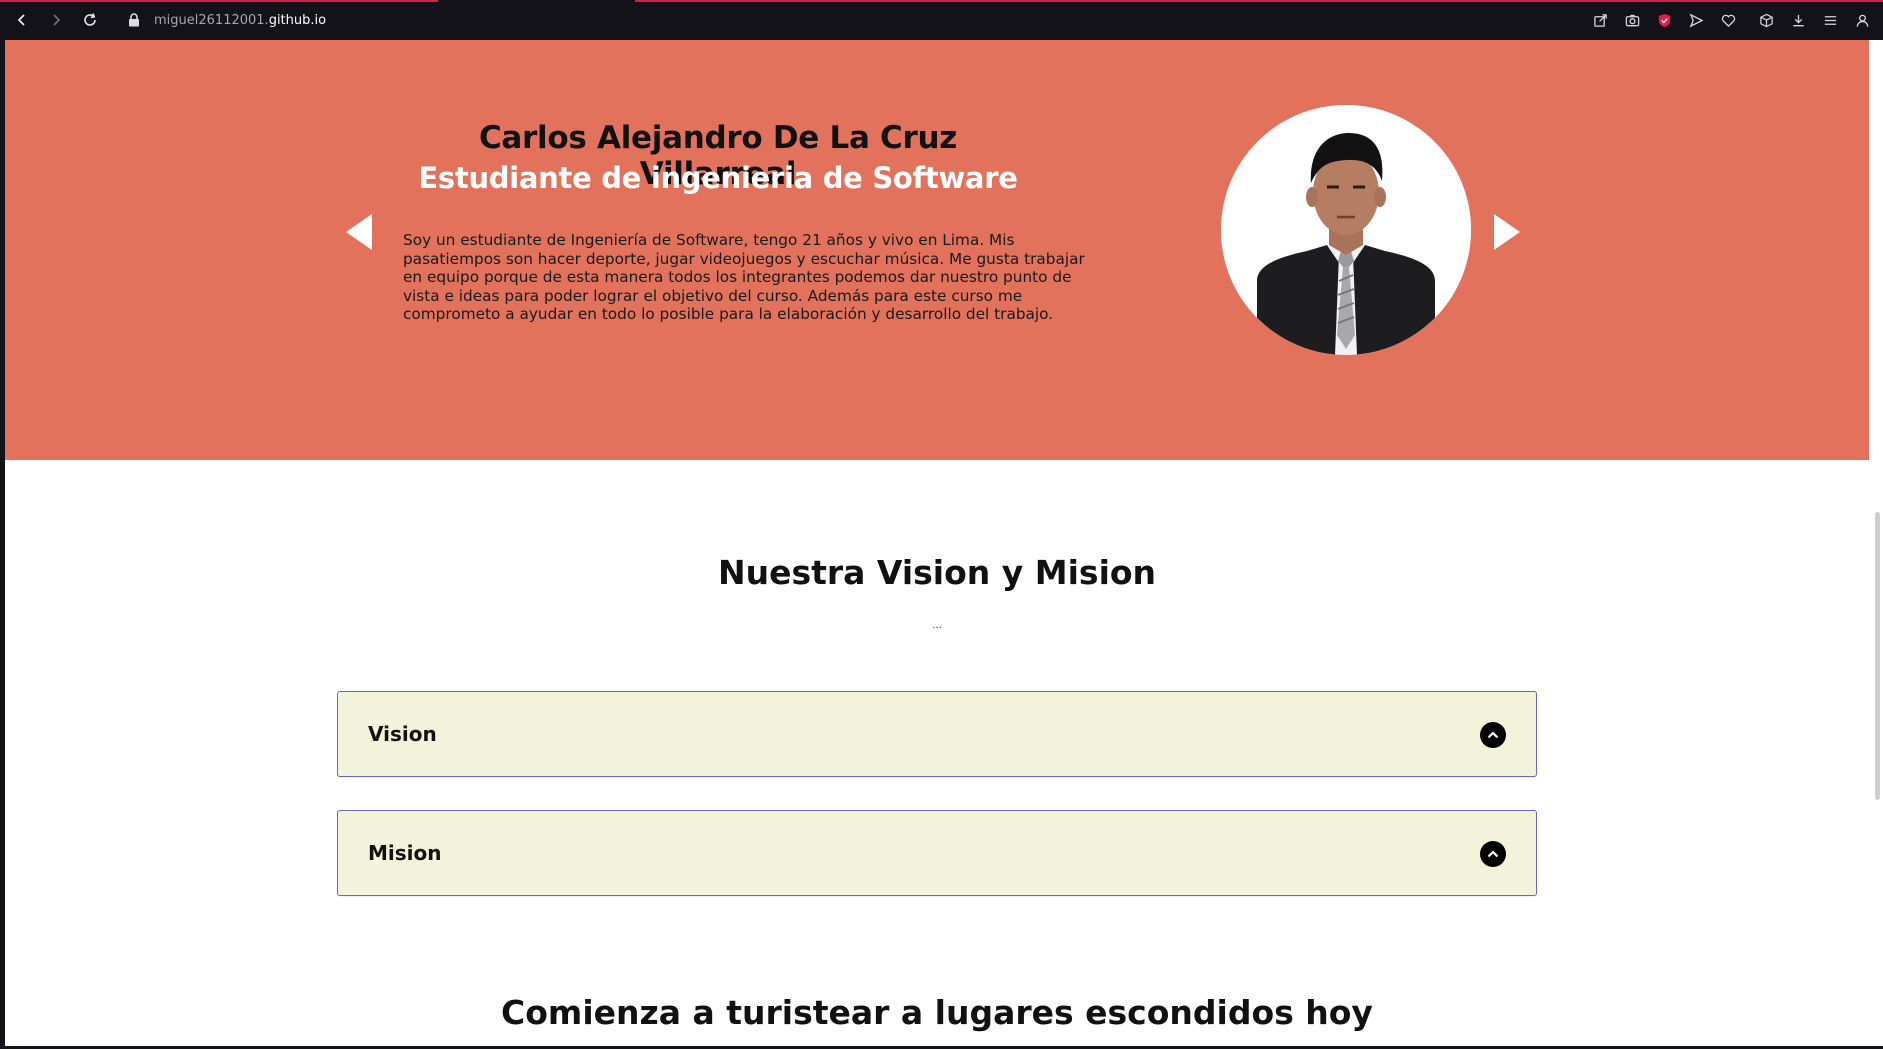 The width and height of the screenshot is (1883, 1049). I want to click on menu-icon, so click(1830, 20).